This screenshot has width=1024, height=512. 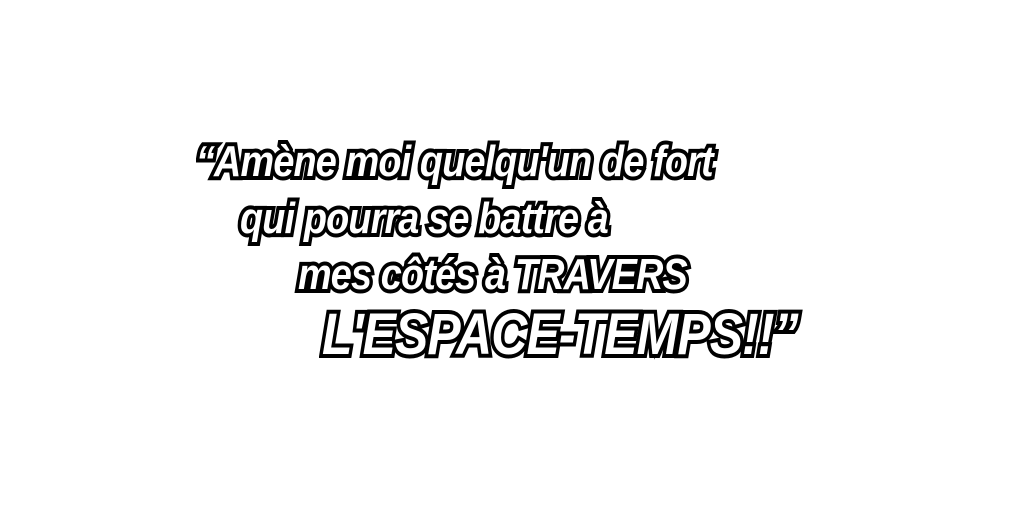 What do you see at coordinates (493, 275) in the screenshot?
I see `quote-line-3: mes côtés à TRAVERS` at bounding box center [493, 275].